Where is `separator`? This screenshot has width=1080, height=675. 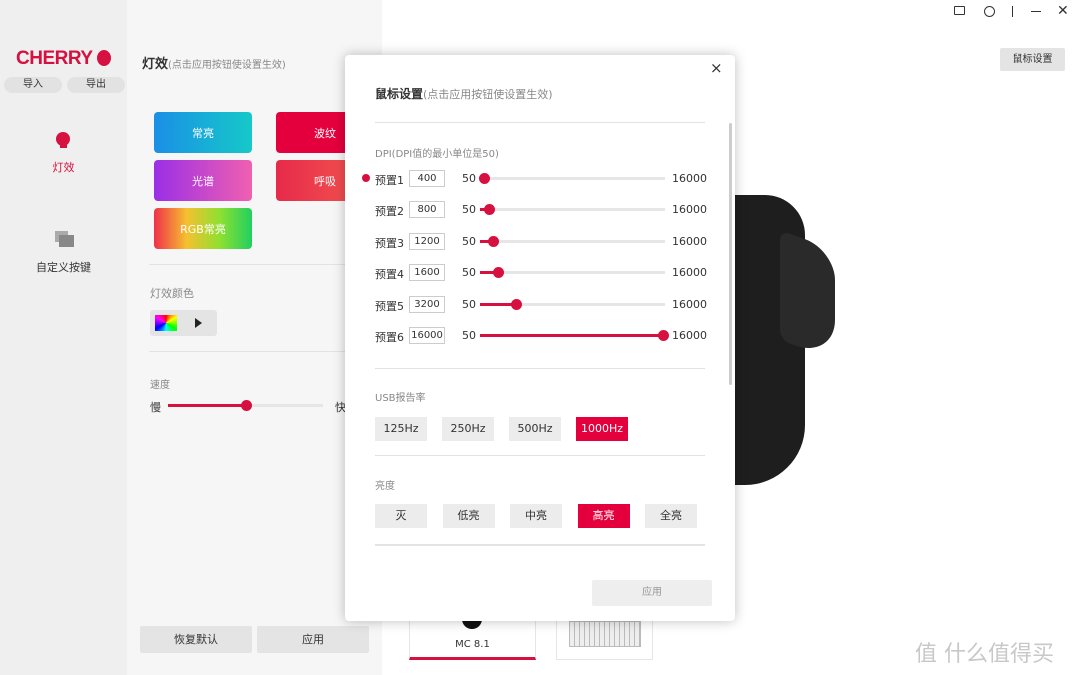 separator is located at coordinates (1012, 11).